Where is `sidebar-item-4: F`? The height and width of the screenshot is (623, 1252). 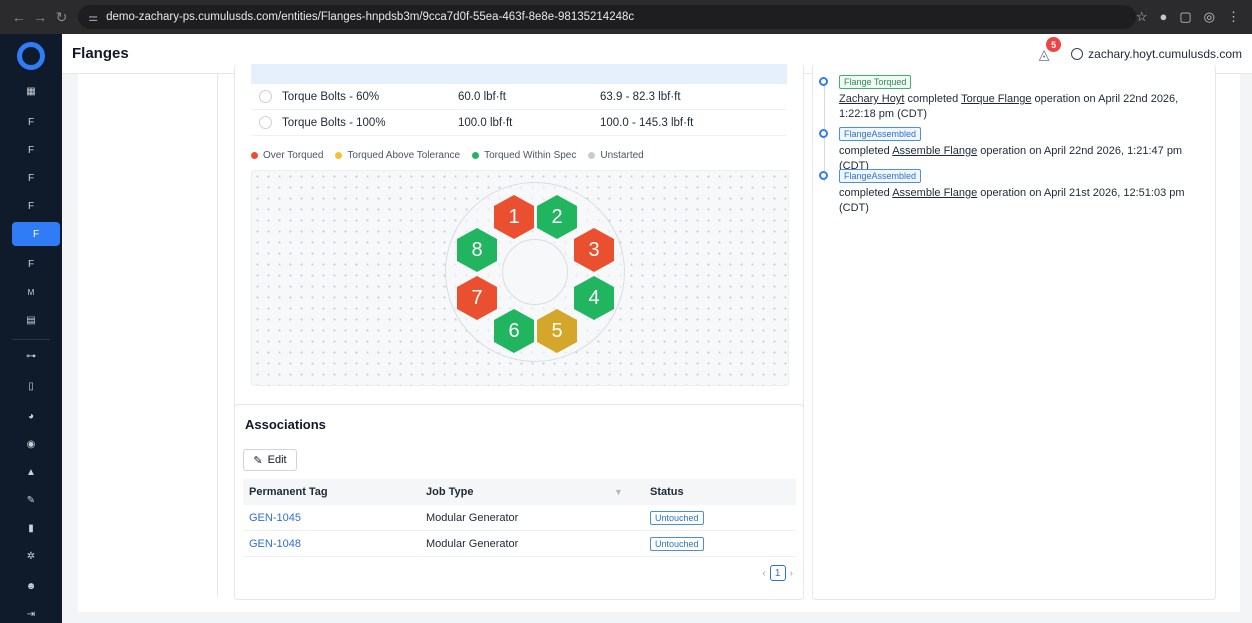
sidebar-item-4: F is located at coordinates (31, 206).